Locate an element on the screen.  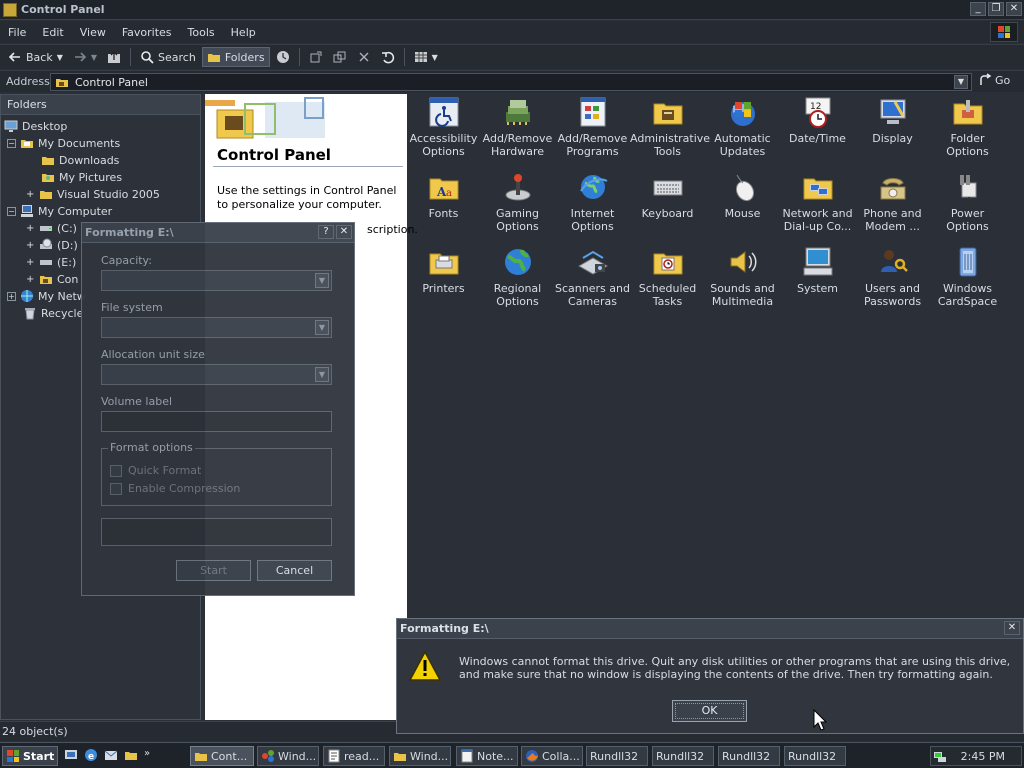
administrative-tools-item: Administrative Tools is located at coordinates (670, 132).